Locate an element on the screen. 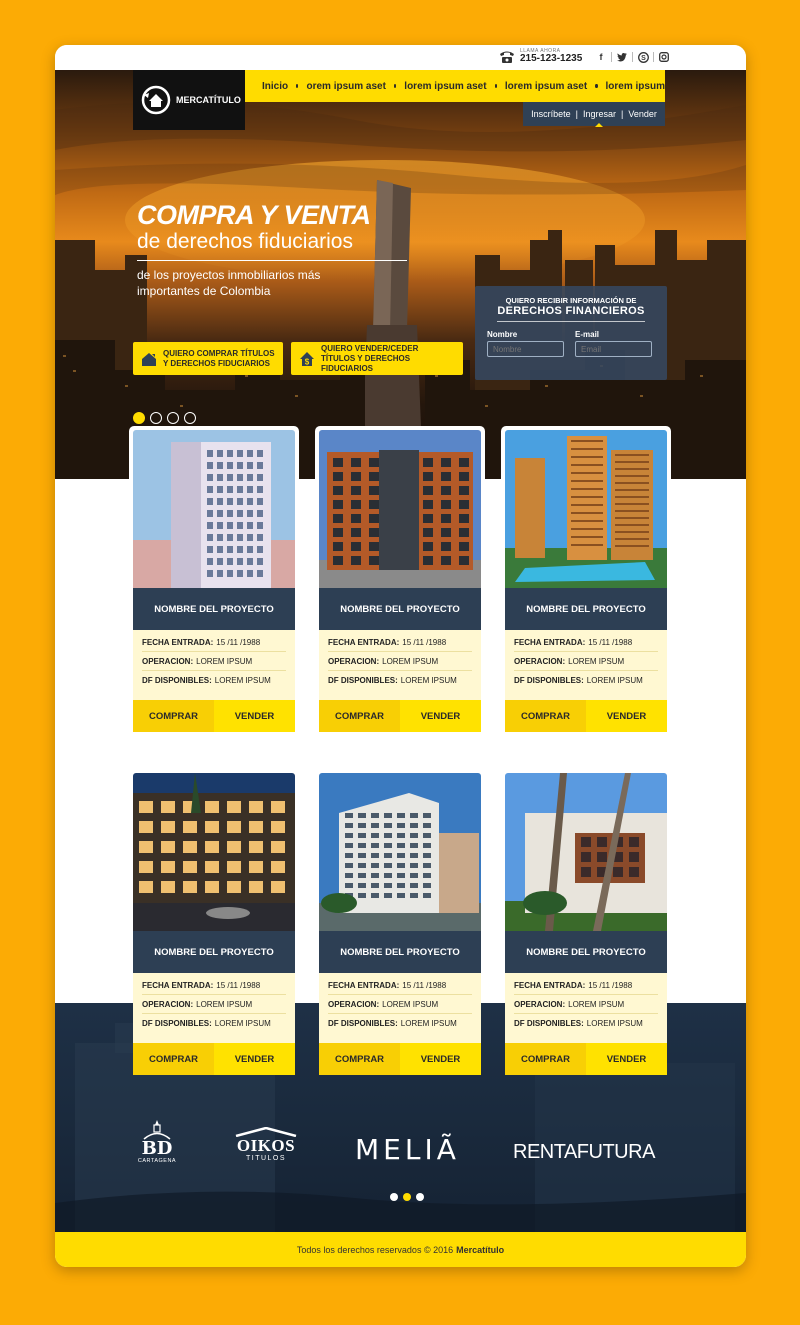 The height and width of the screenshot is (1325, 800). hero-slider-dots is located at coordinates (164, 418).